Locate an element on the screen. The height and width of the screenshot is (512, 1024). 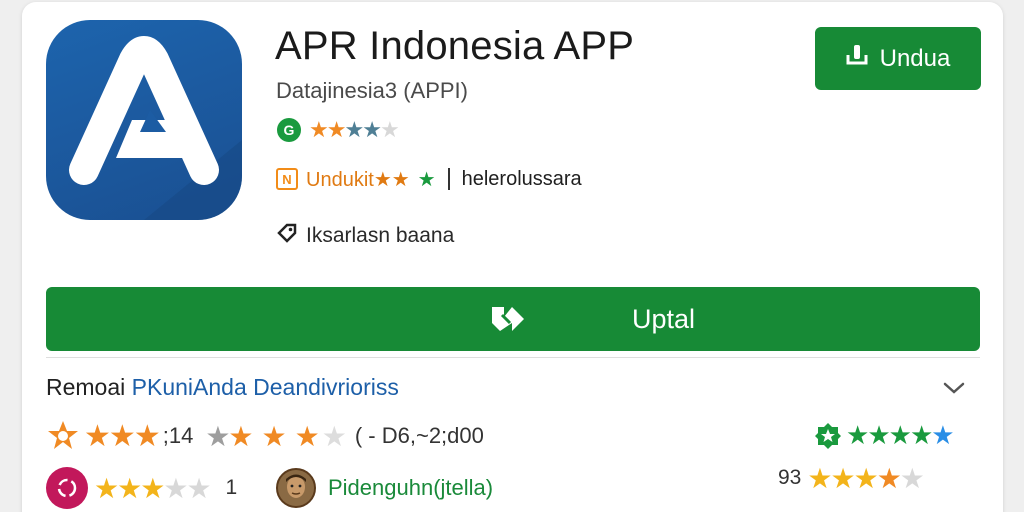
rating-right-b: 93 ★ ★ ★ ★ ★ is located at coordinates (851, 478).